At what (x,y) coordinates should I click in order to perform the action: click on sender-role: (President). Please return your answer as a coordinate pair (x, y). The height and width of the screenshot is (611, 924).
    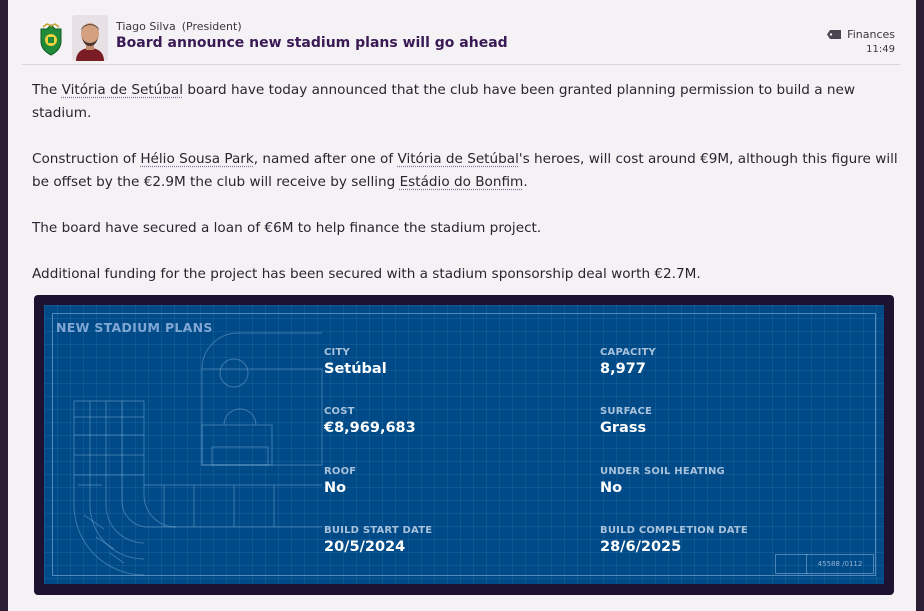
    Looking at the image, I should click on (211, 26).